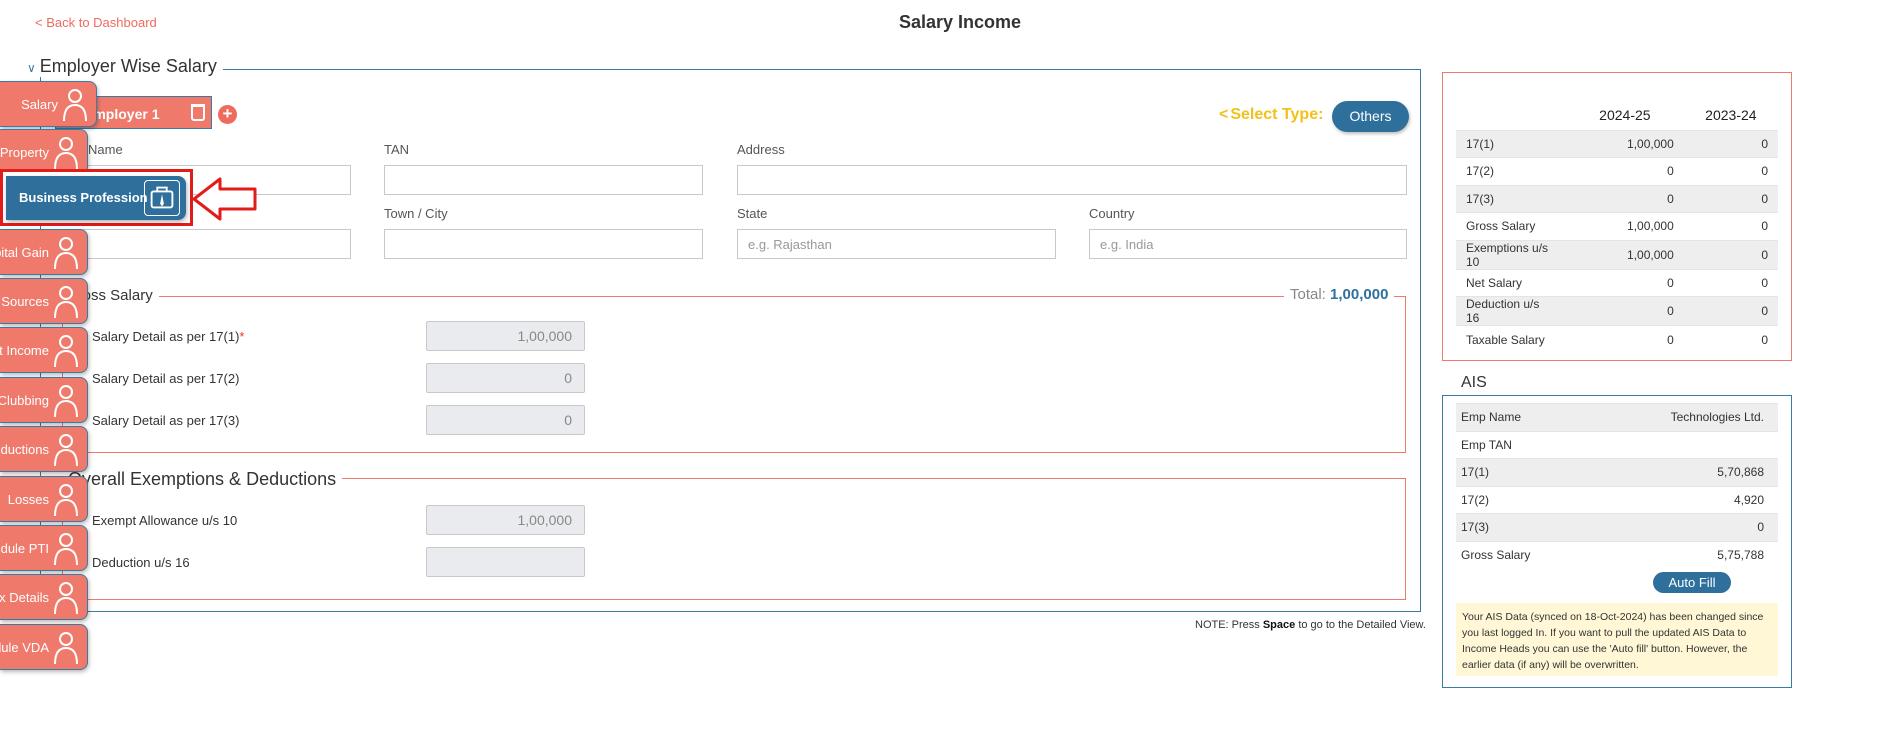  Describe the element at coordinates (1248, 244) in the screenshot. I see `country-input` at that location.